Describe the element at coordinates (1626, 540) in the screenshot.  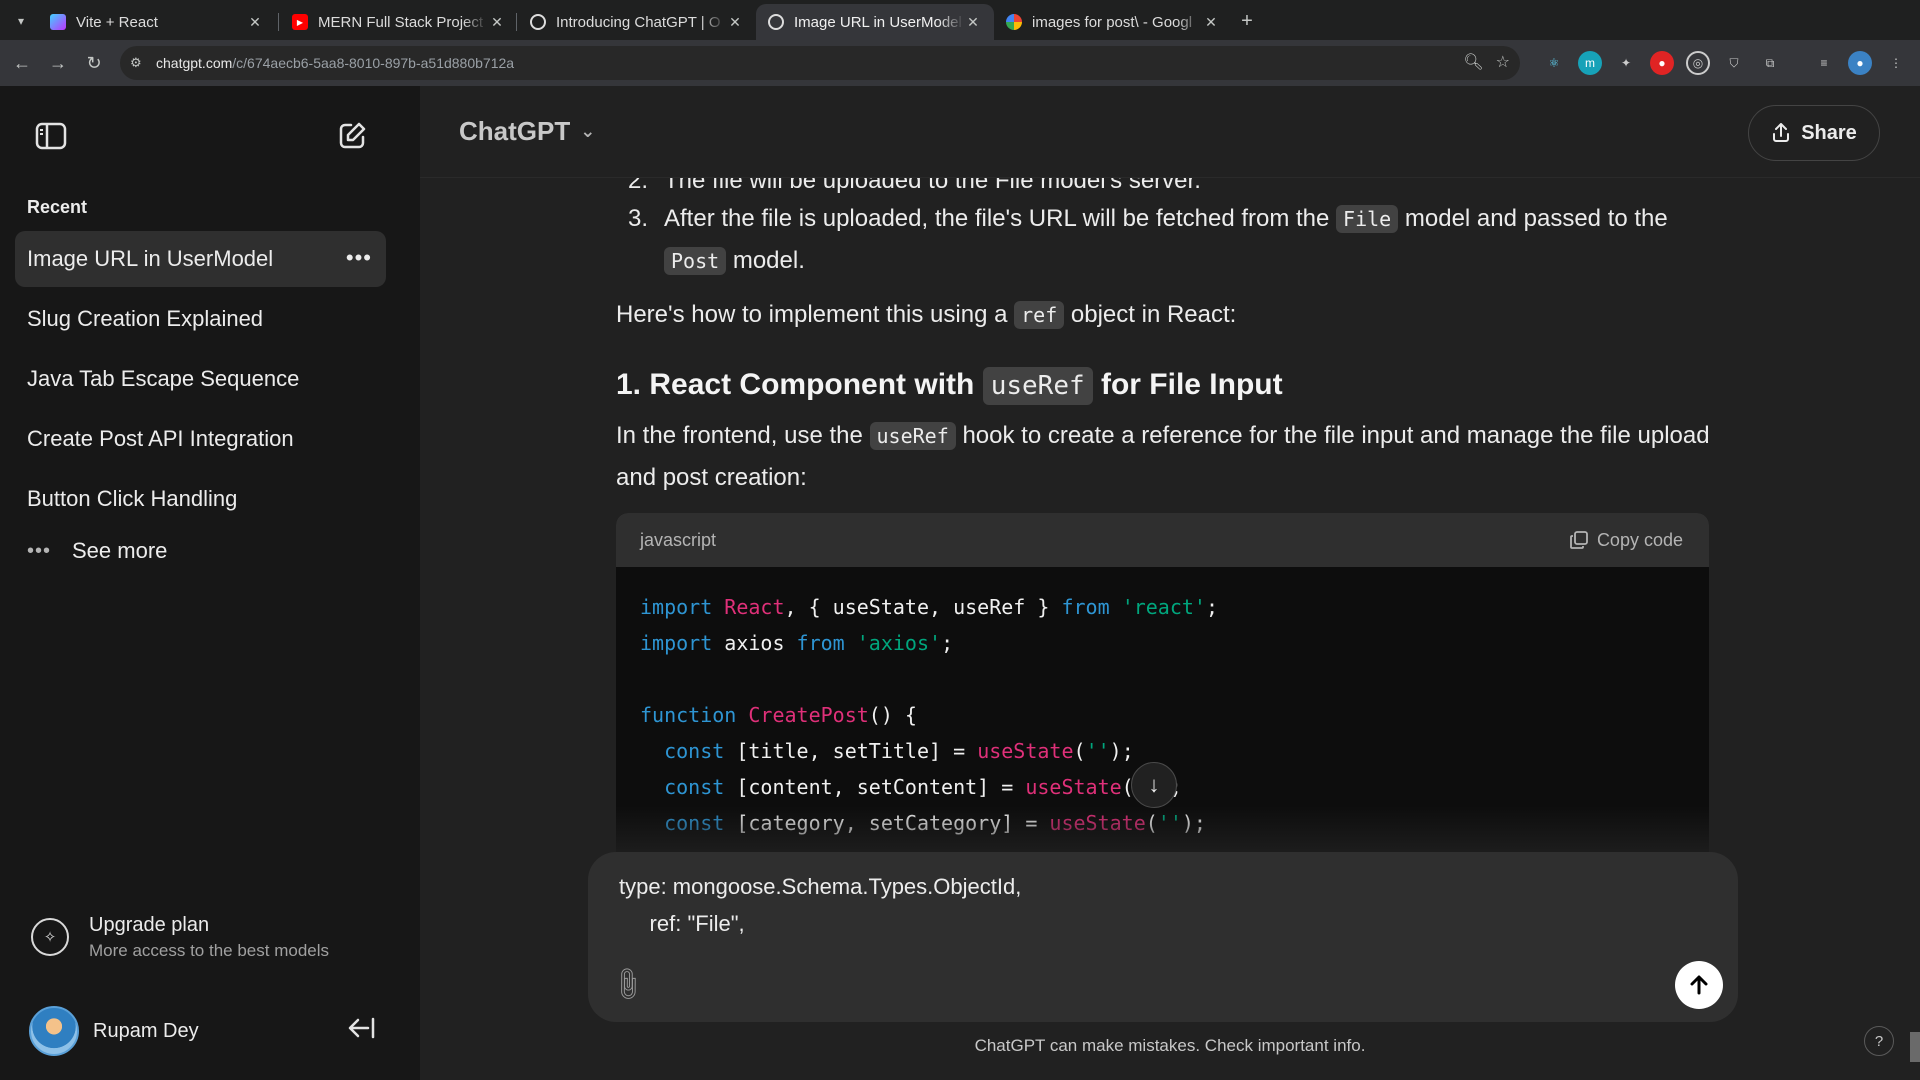
I see `copy-code-button: Copy code` at that location.